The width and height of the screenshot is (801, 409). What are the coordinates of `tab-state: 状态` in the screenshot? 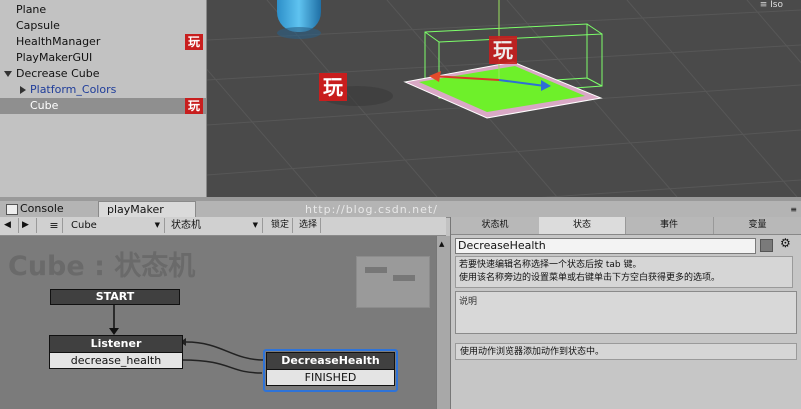 It's located at (582, 225).